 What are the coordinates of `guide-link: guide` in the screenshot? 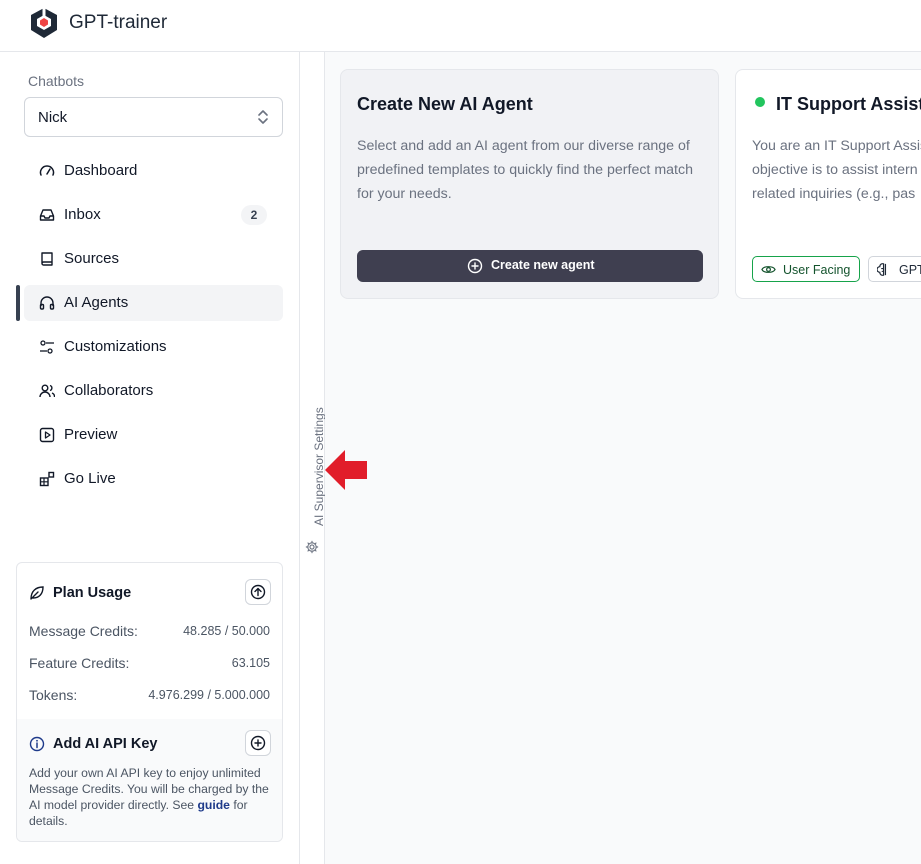 It's located at (213, 805).